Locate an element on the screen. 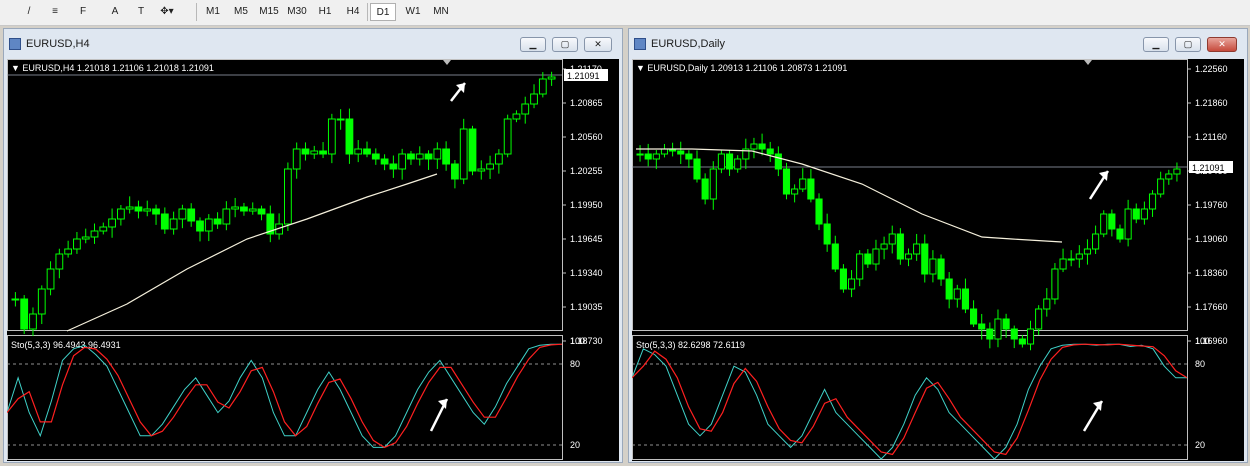 This screenshot has width=1250, height=466. timeframe-m30-button: M30 is located at coordinates (297, 12).